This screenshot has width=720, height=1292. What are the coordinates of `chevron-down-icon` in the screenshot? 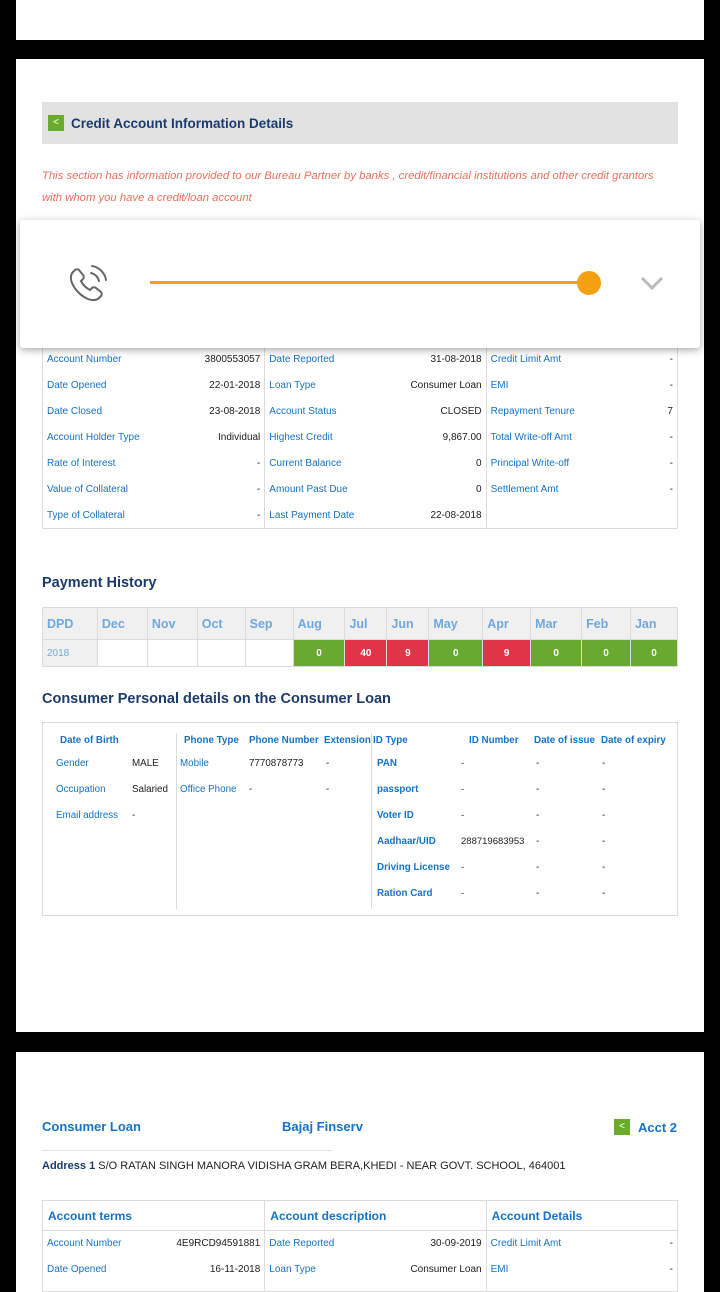 It's located at (652, 283).